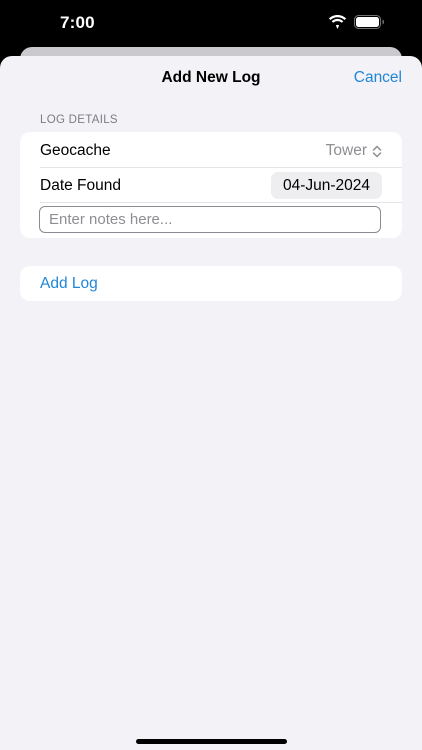 Image resolution: width=422 pixels, height=750 pixels. I want to click on date-found-row: Date Found 04-Jun-2024, so click(211, 185).